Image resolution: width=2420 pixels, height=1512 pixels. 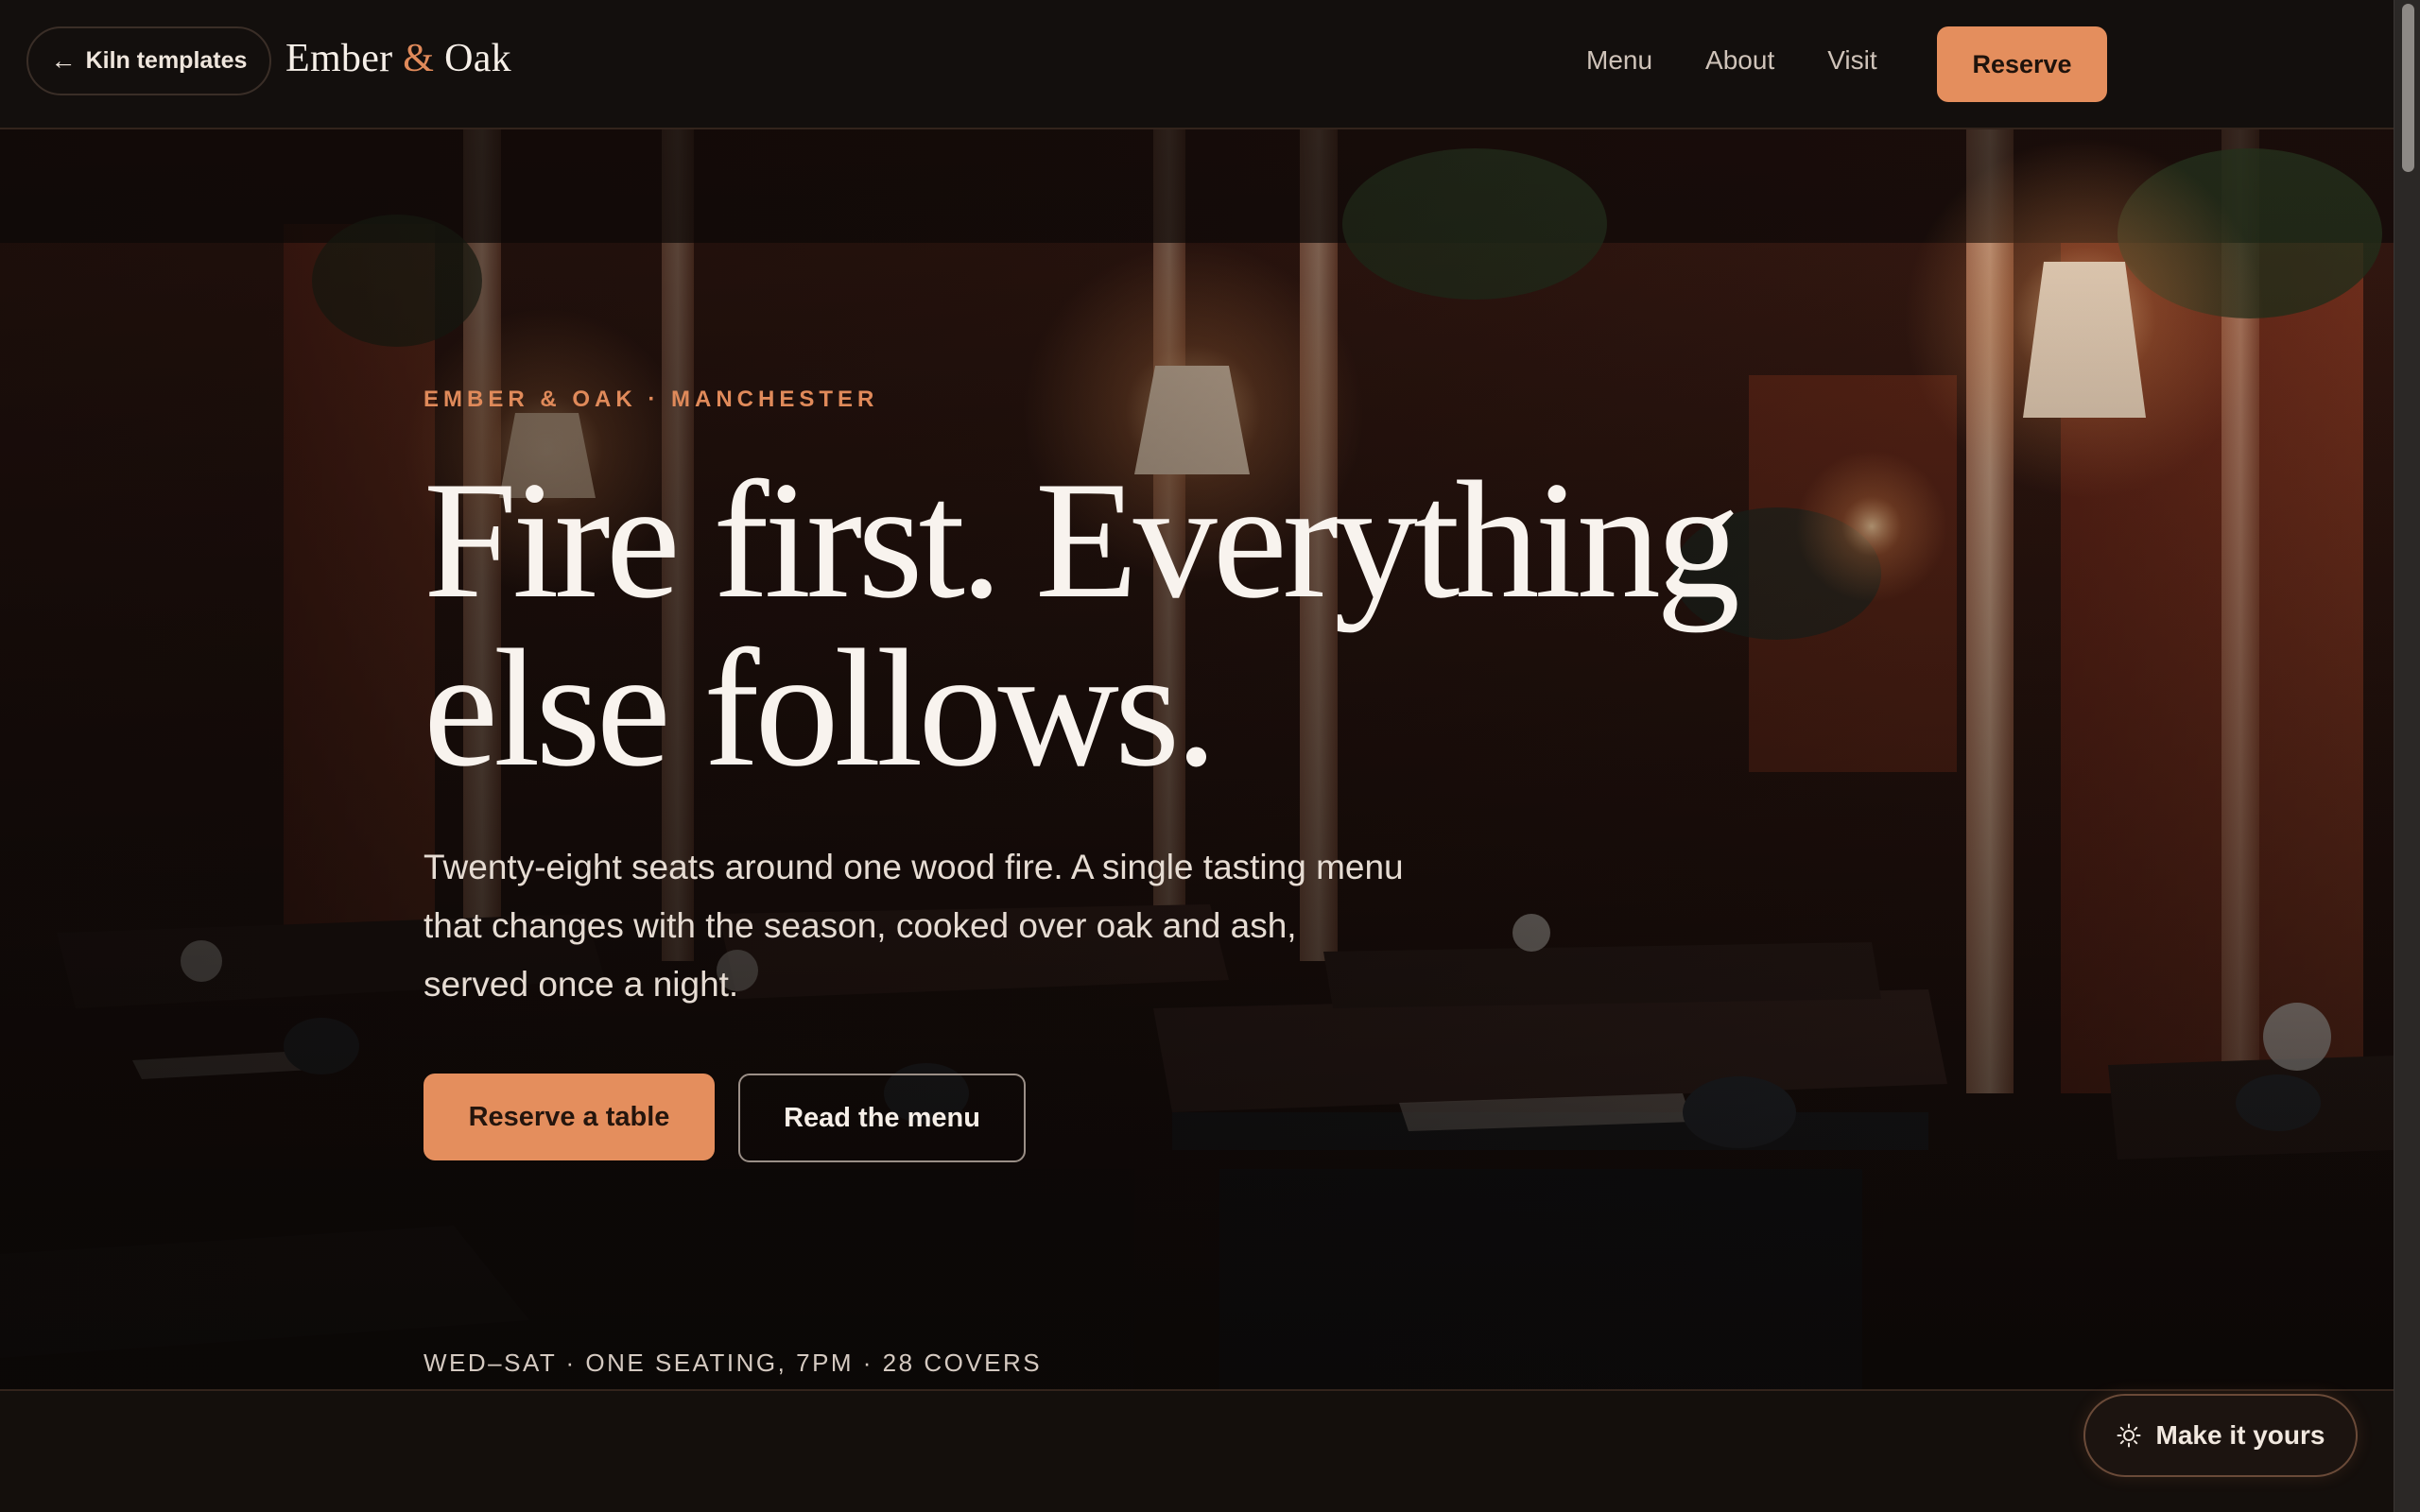 What do you see at coordinates (419, 58) in the screenshot?
I see `brand-ampersand: &` at bounding box center [419, 58].